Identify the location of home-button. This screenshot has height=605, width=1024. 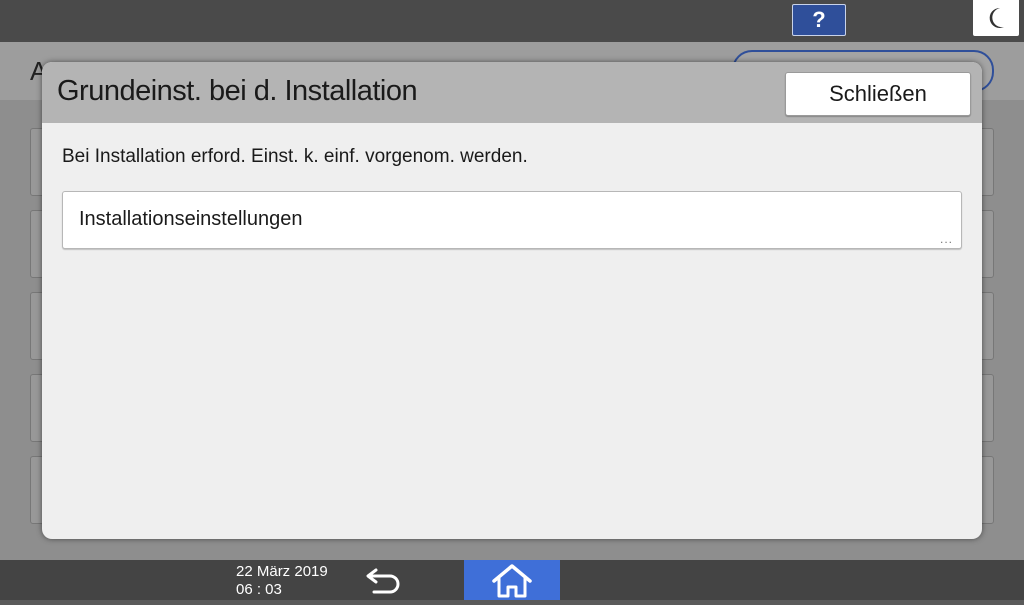
(512, 580).